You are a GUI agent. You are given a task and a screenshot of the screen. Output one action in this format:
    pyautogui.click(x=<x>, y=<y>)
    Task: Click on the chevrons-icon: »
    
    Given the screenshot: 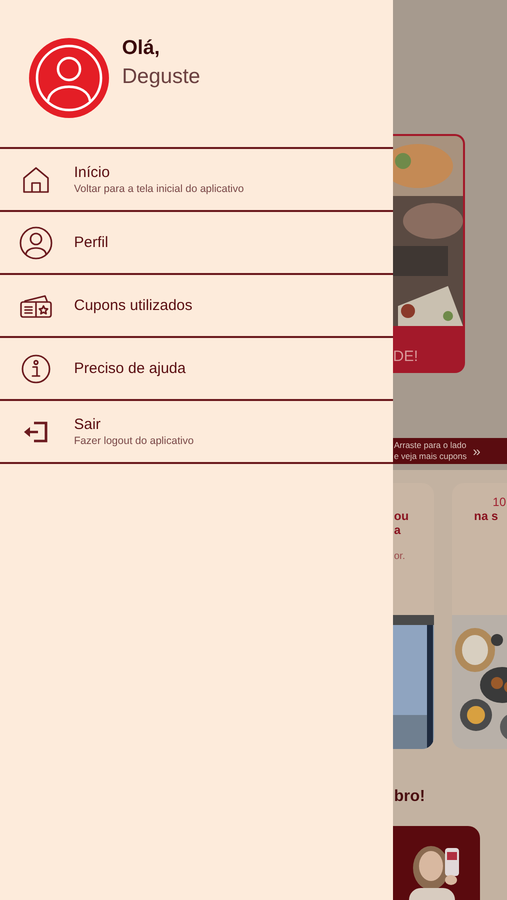 What is the action you would take?
    pyautogui.click(x=476, y=451)
    